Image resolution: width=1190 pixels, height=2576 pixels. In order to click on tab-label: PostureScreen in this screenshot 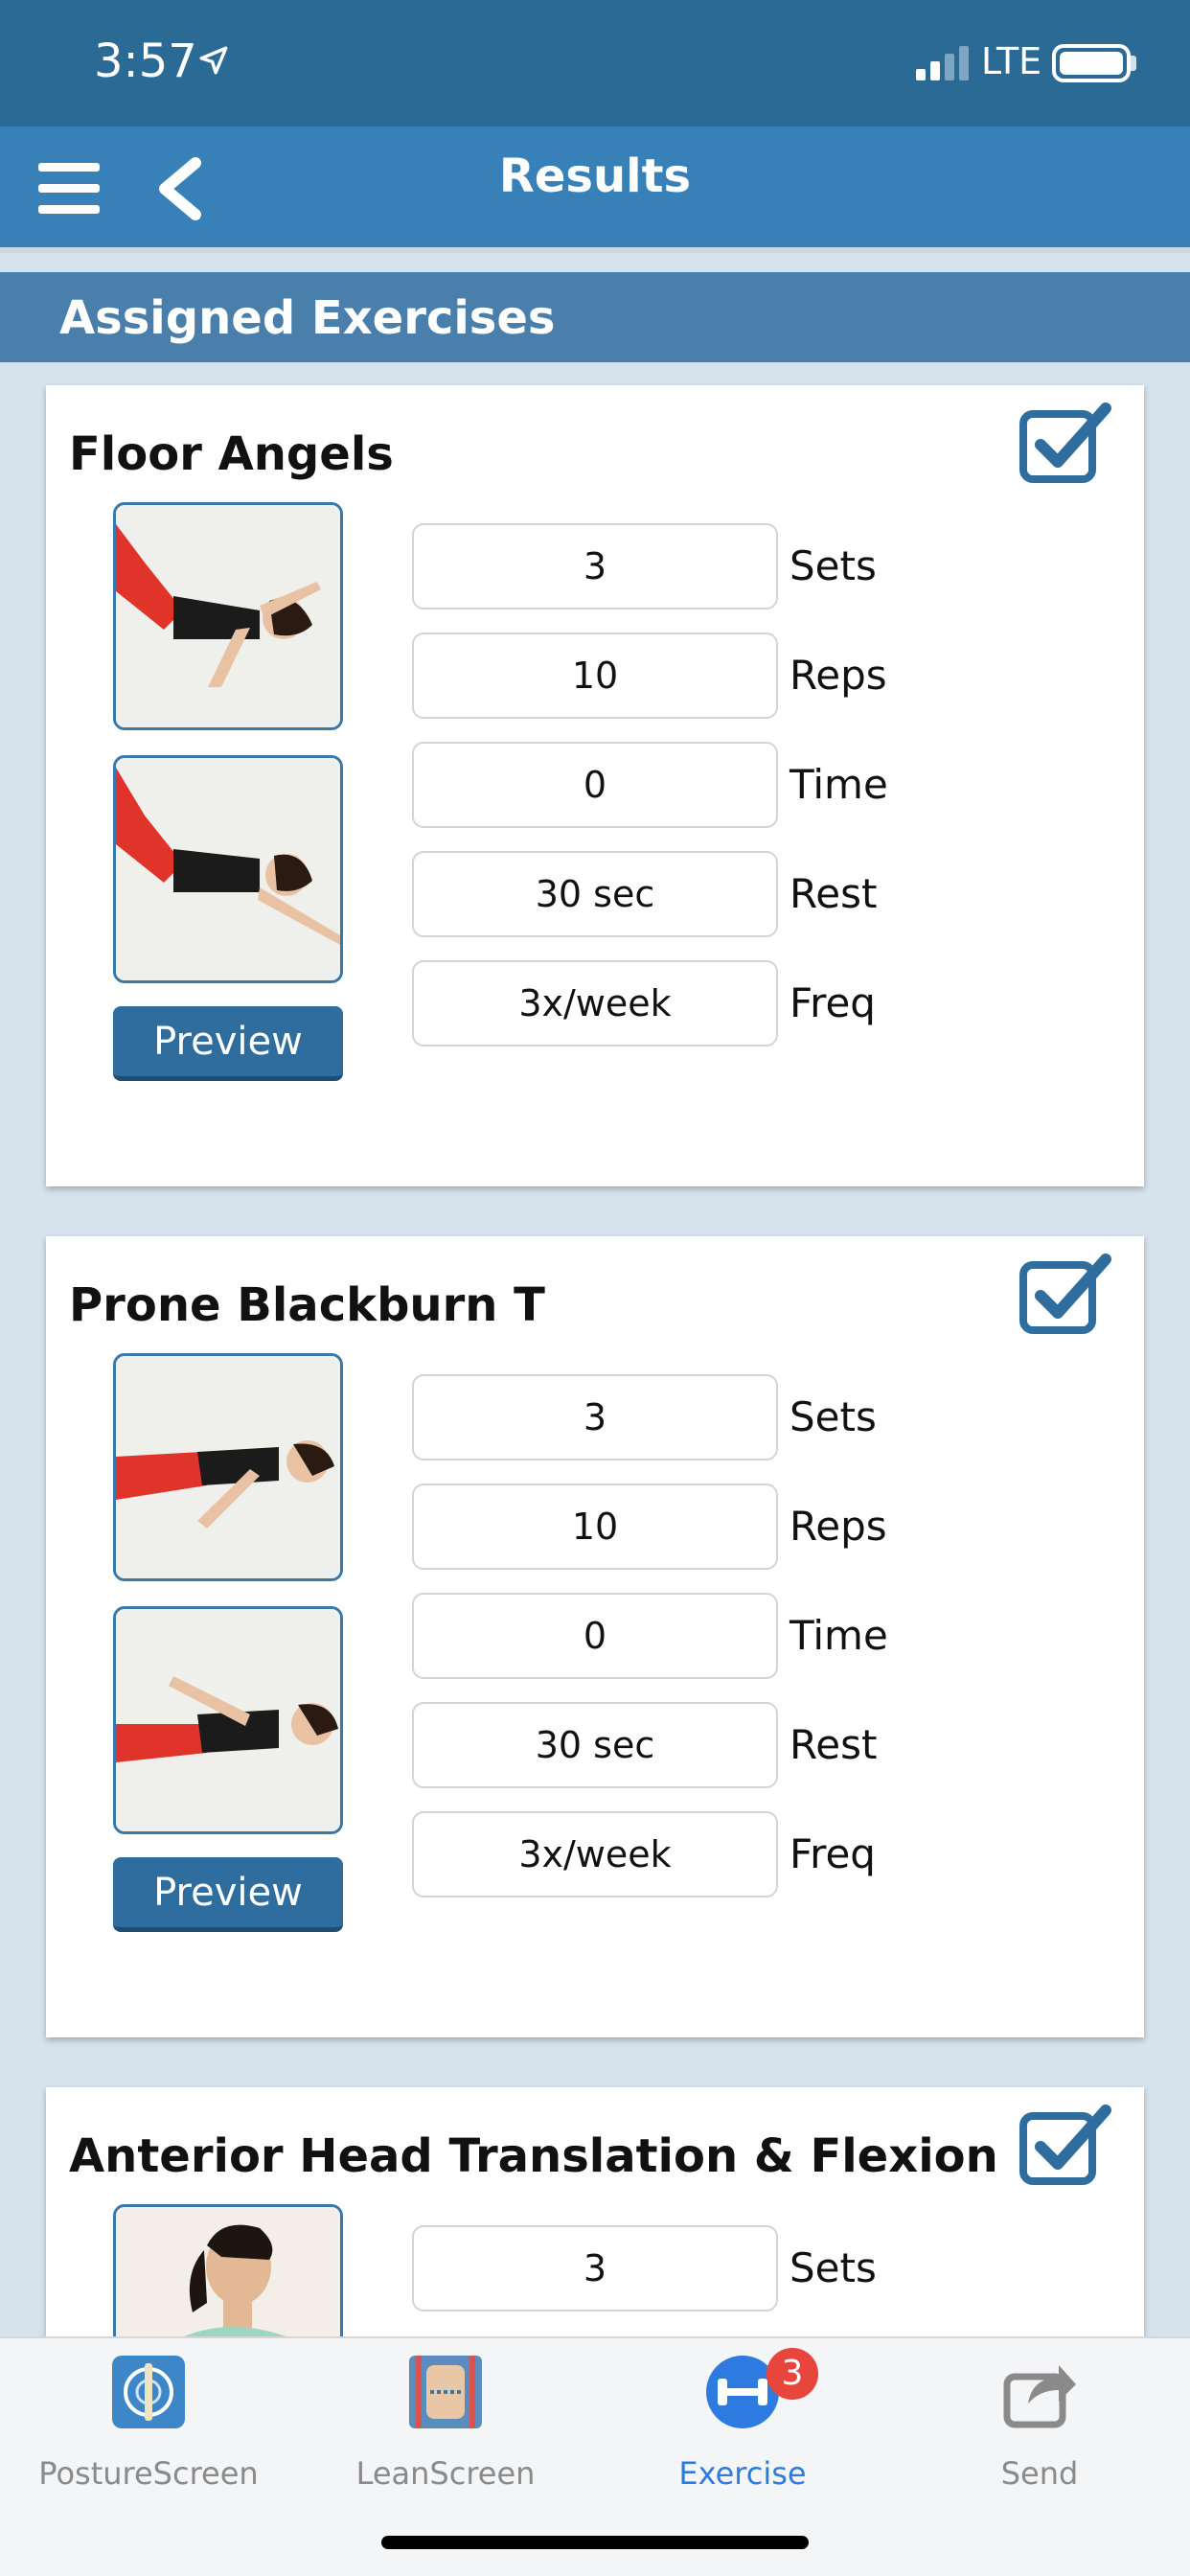, I will do `click(148, 2473)`.